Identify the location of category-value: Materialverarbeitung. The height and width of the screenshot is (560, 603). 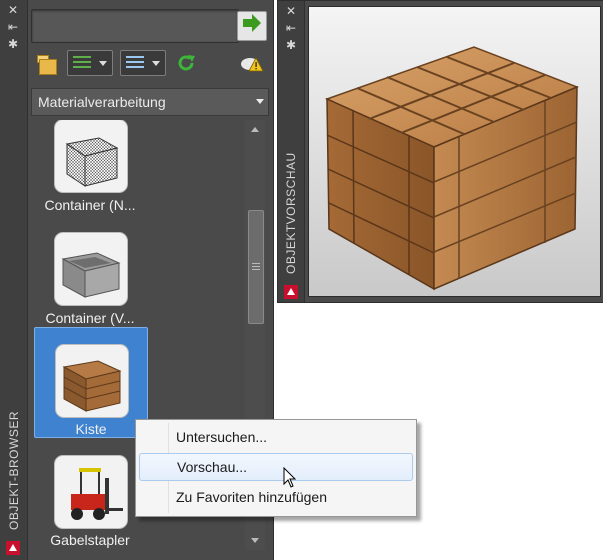
(102, 102).